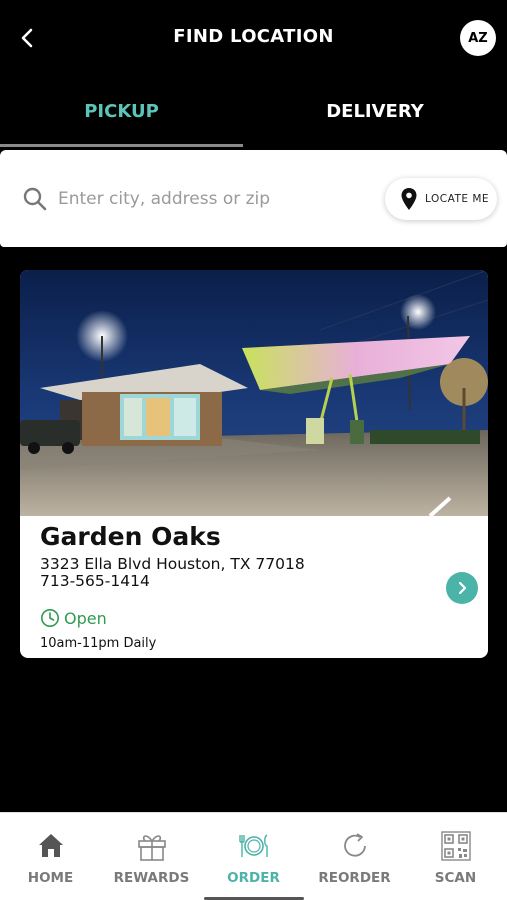 This screenshot has height=900, width=507. I want to click on nav-scan: SCAN, so click(455, 856).